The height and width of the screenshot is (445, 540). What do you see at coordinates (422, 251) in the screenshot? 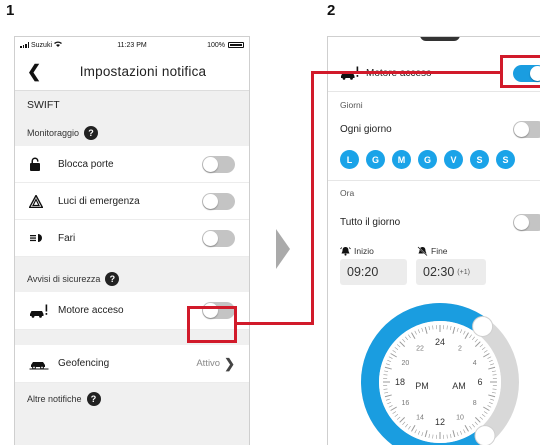
I see `alarm-off-icon` at bounding box center [422, 251].